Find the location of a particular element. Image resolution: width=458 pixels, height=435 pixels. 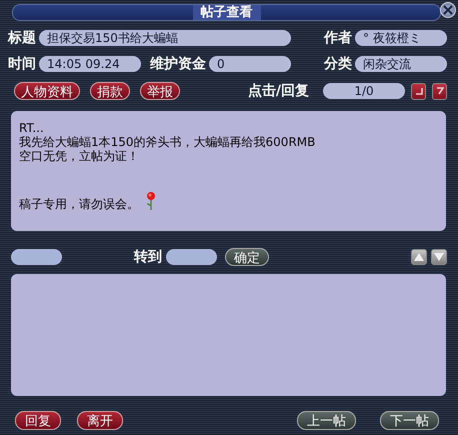

text-field: 0 is located at coordinates (250, 64).